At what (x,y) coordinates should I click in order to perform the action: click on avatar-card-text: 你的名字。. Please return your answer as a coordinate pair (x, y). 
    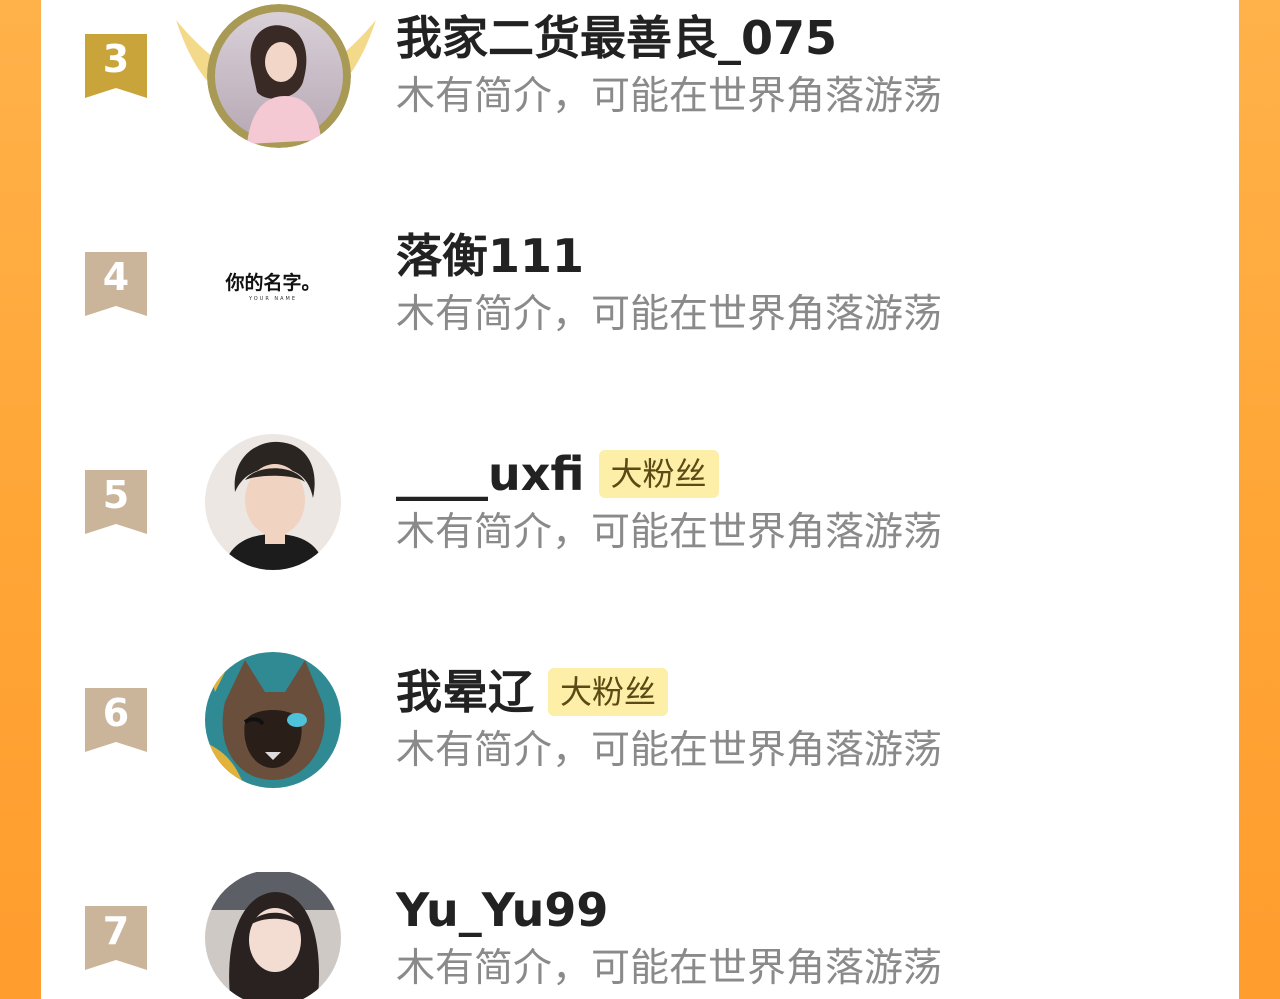
    Looking at the image, I should click on (273, 283).